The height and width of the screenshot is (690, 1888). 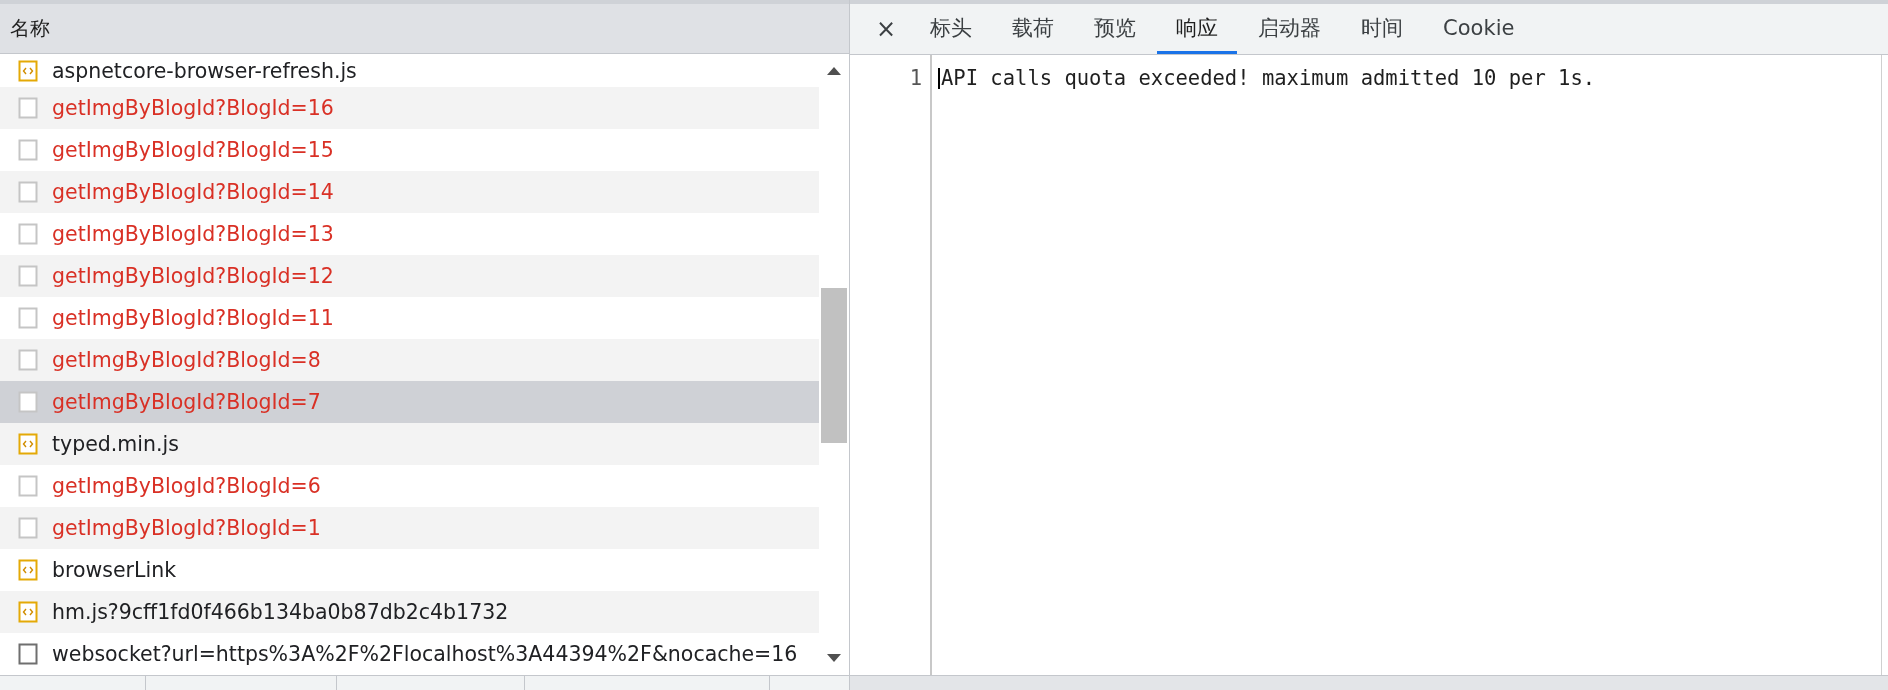 What do you see at coordinates (193, 318) in the screenshot?
I see `request-name: getImgByBlogId?BlogId=11` at bounding box center [193, 318].